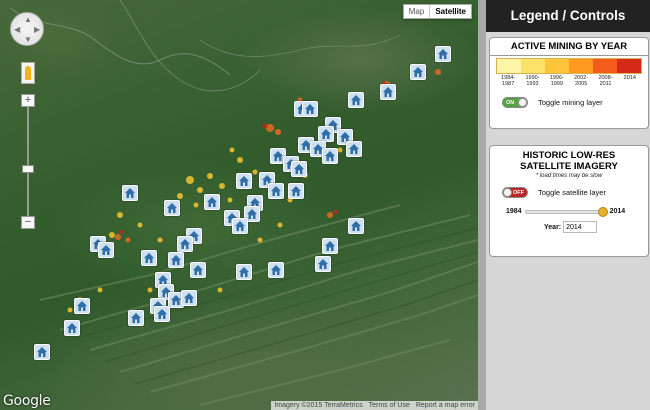  What do you see at coordinates (602, 211) in the screenshot?
I see `year-slider-handle` at bounding box center [602, 211].